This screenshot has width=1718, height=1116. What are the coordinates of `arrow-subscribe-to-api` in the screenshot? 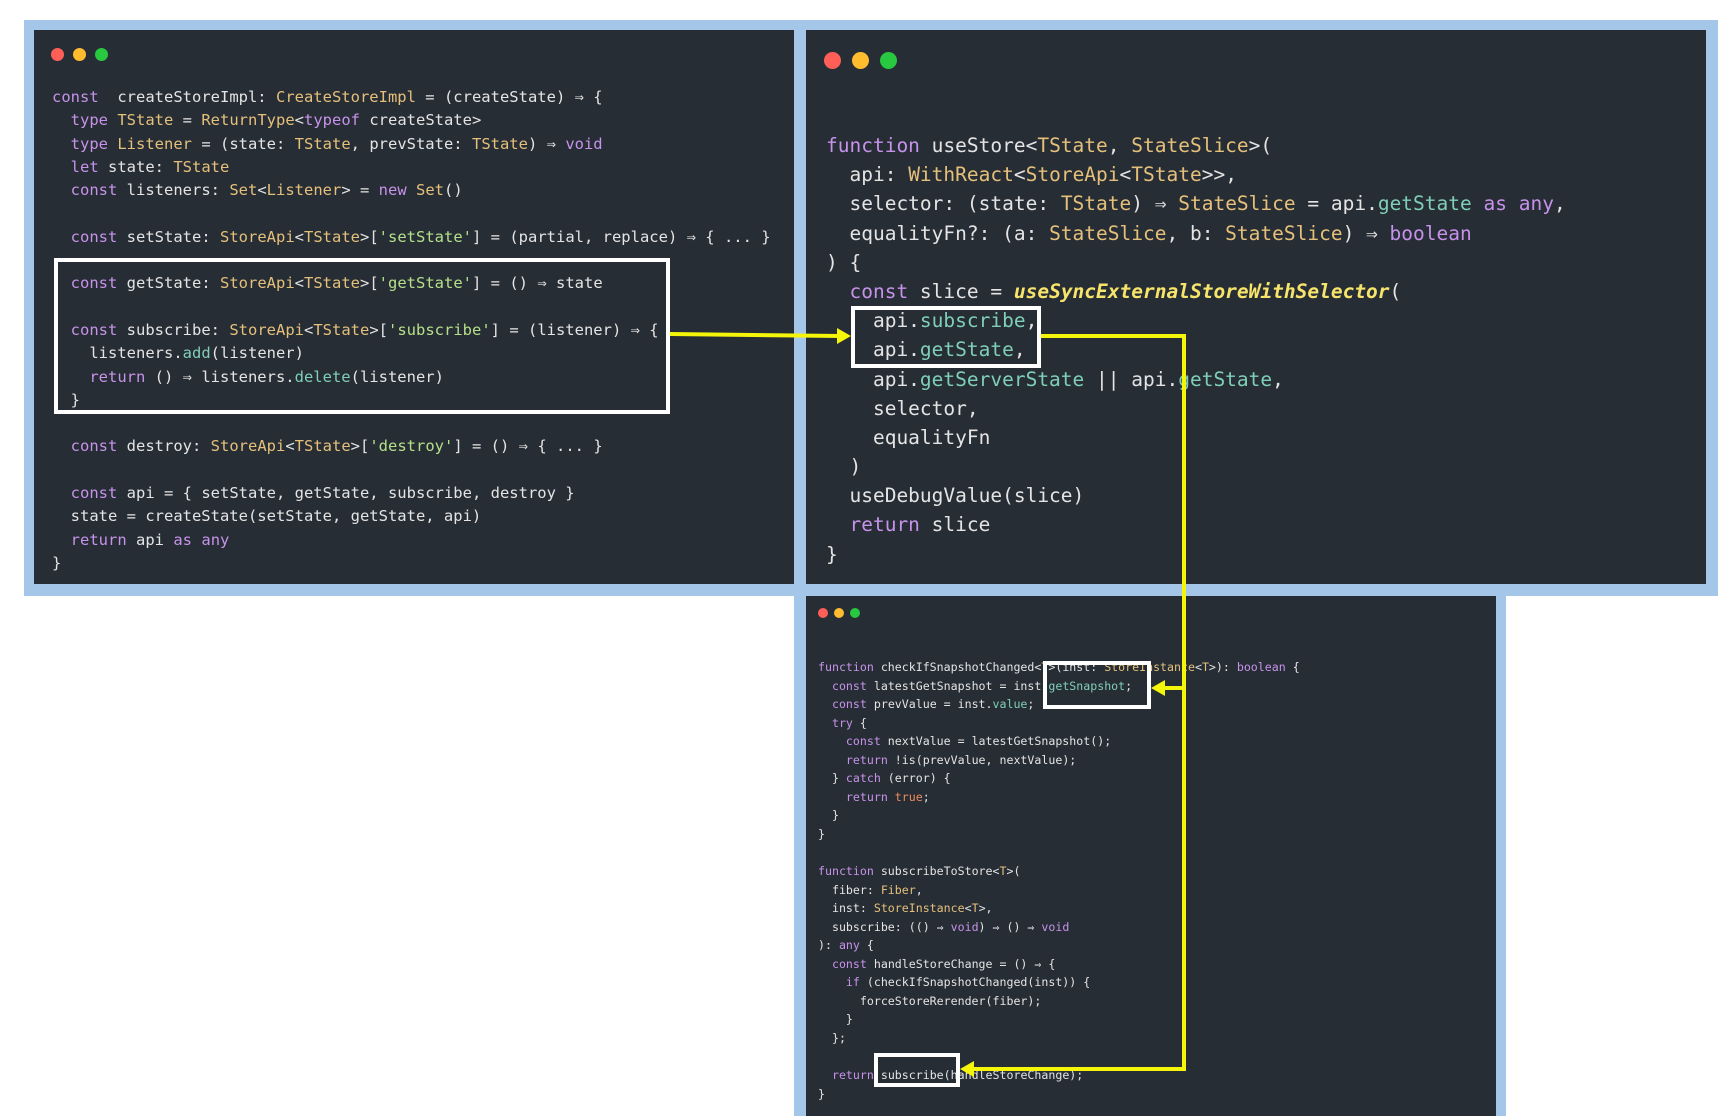 It's located at (755, 335).